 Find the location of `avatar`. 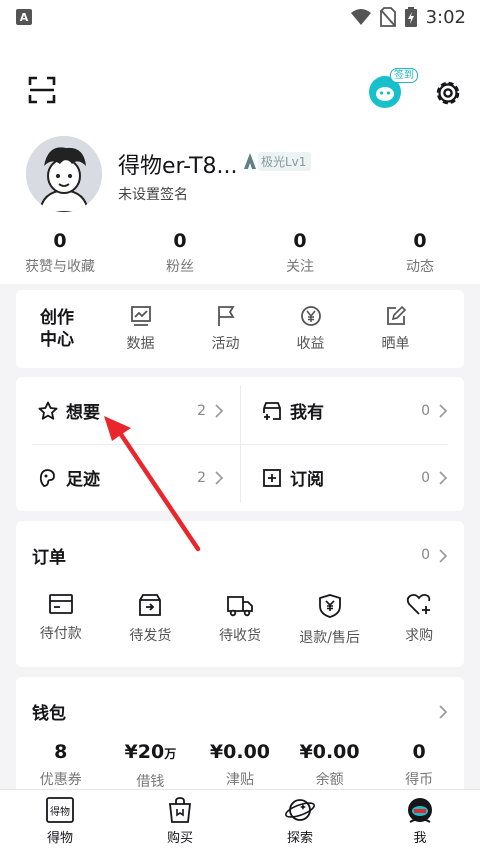

avatar is located at coordinates (64, 174).